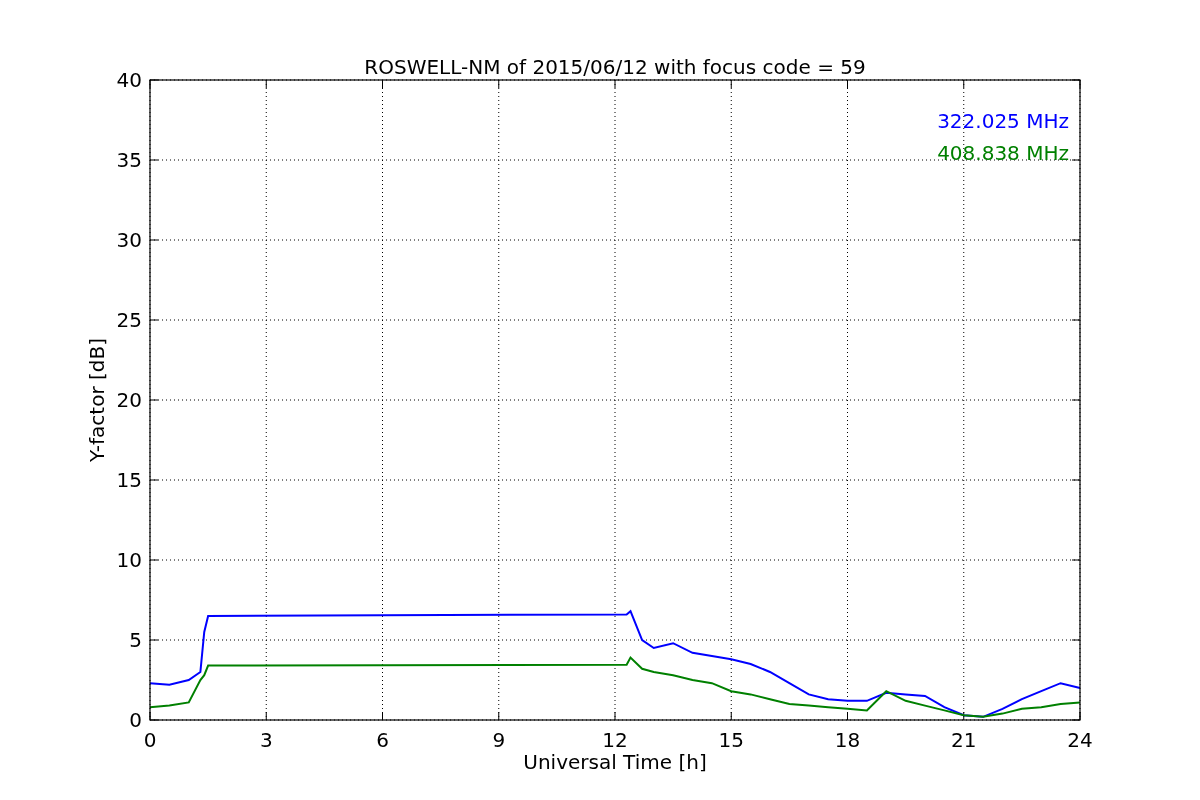 The image size is (1200, 800). Describe the element at coordinates (1003, 121) in the screenshot. I see `legend-label: 322.025 MHz` at that location.